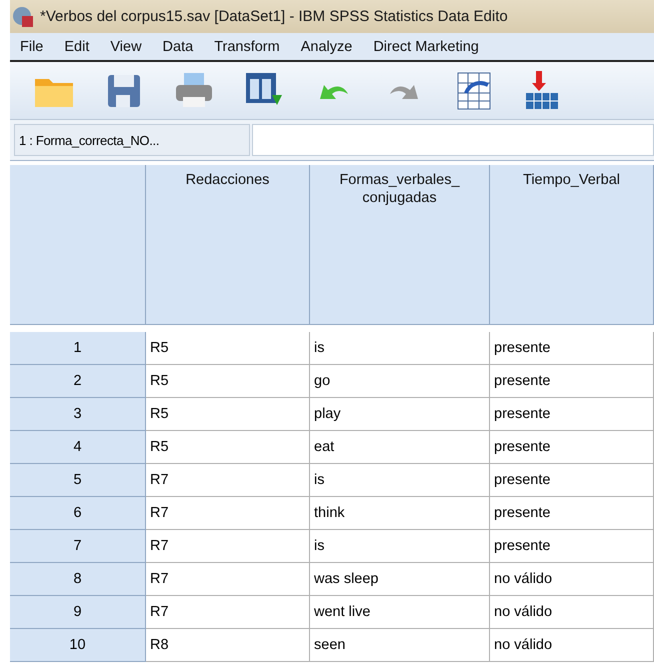  I want to click on row-number: 3, so click(78, 414).